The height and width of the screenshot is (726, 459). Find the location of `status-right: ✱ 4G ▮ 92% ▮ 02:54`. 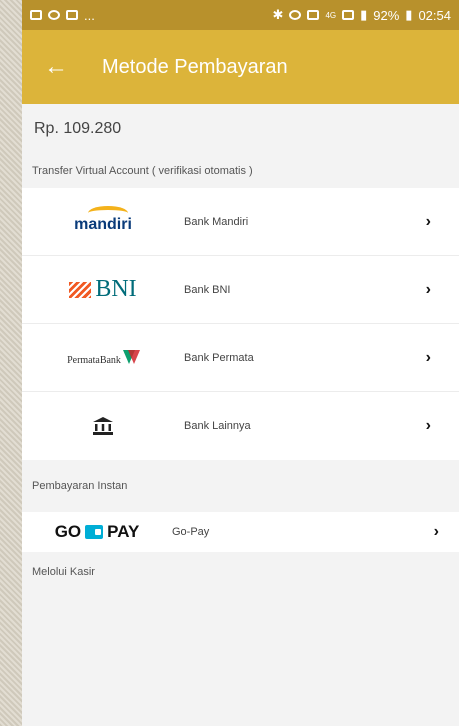

status-right: ✱ 4G ▮ 92% ▮ 02:54 is located at coordinates (362, 15).